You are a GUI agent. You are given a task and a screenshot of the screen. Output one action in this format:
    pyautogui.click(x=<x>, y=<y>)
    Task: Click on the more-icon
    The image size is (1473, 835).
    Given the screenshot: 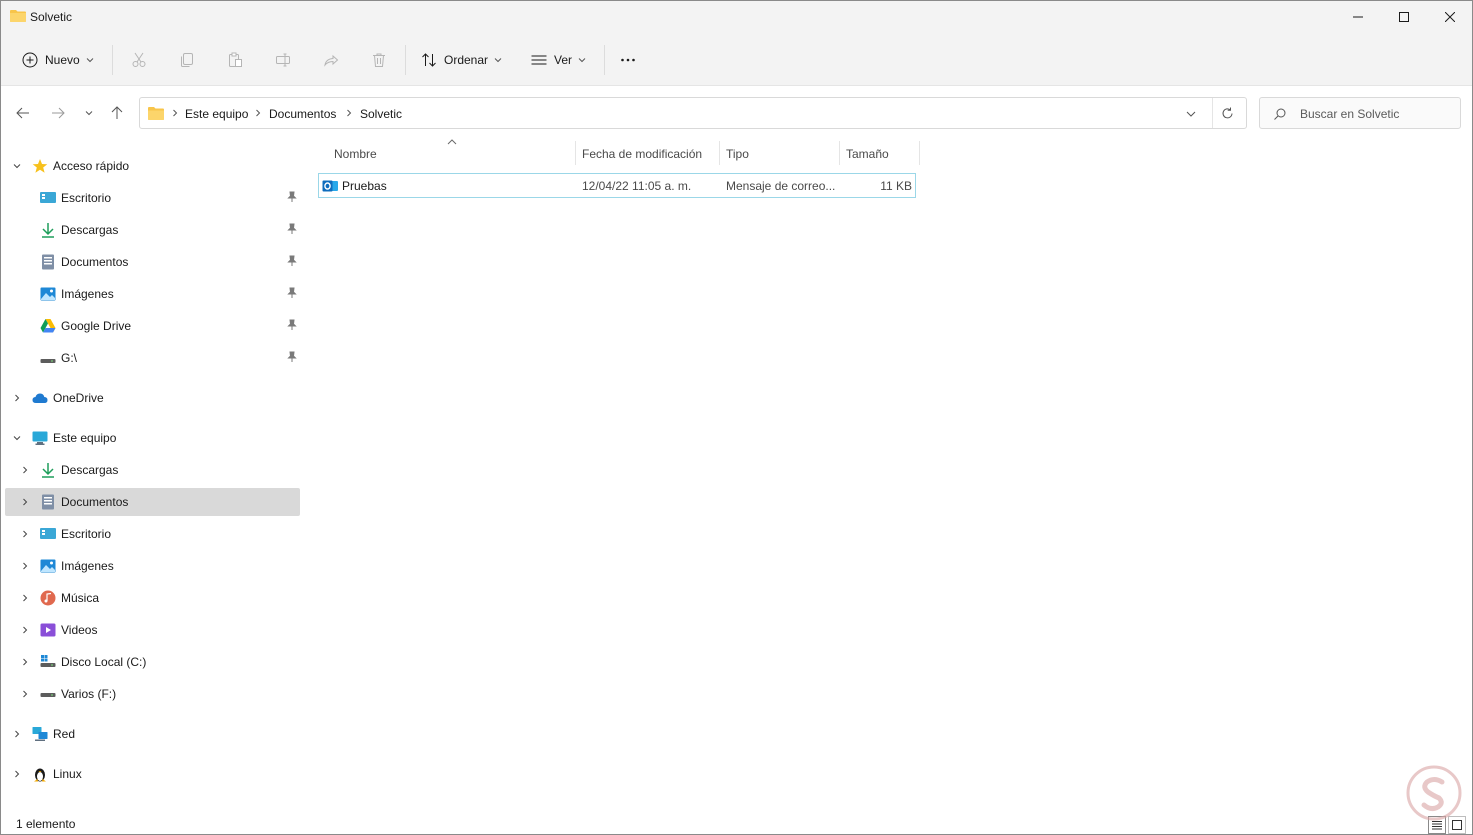 What is the action you would take?
    pyautogui.click(x=628, y=60)
    